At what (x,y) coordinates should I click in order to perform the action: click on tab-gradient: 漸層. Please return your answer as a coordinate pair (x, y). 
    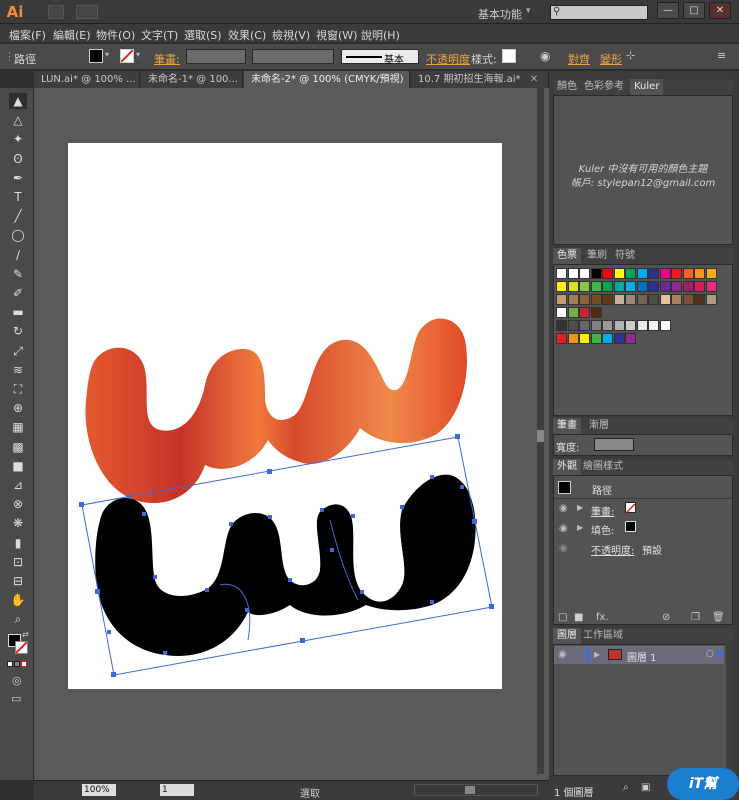
    Looking at the image, I should click on (599, 426).